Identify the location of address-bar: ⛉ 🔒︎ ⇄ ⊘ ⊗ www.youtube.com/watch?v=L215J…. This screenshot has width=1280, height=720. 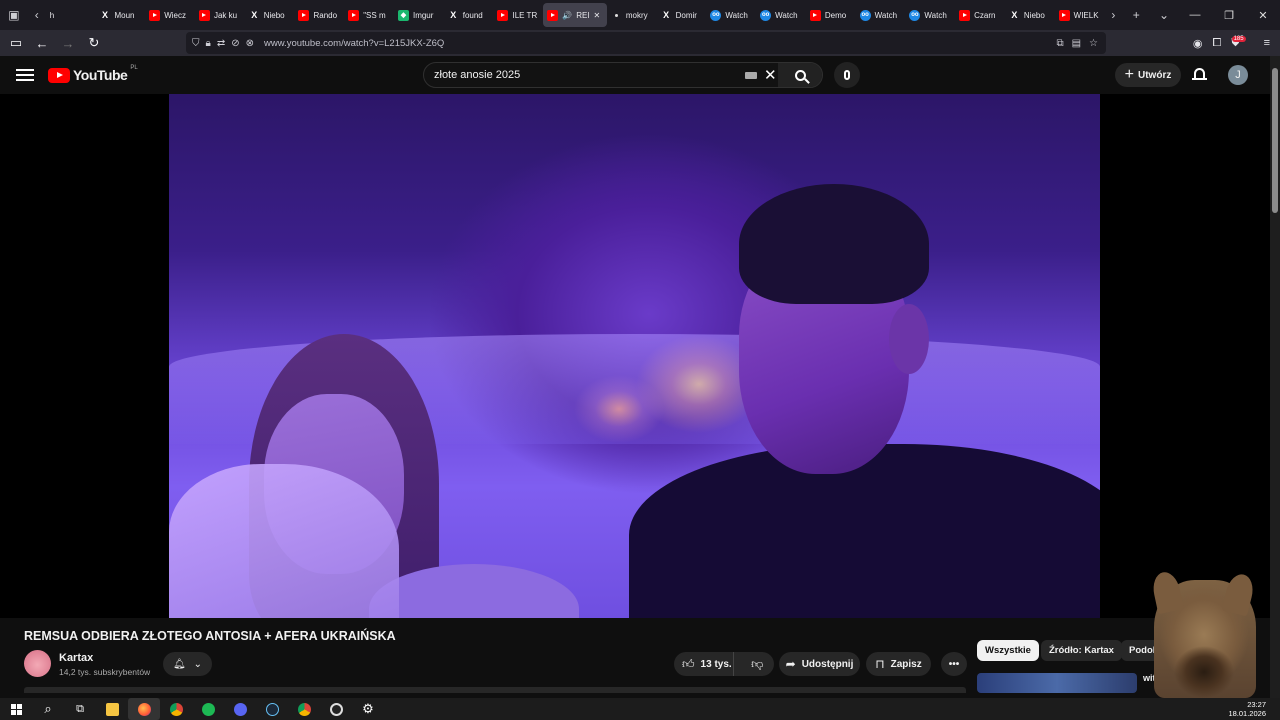
(646, 43).